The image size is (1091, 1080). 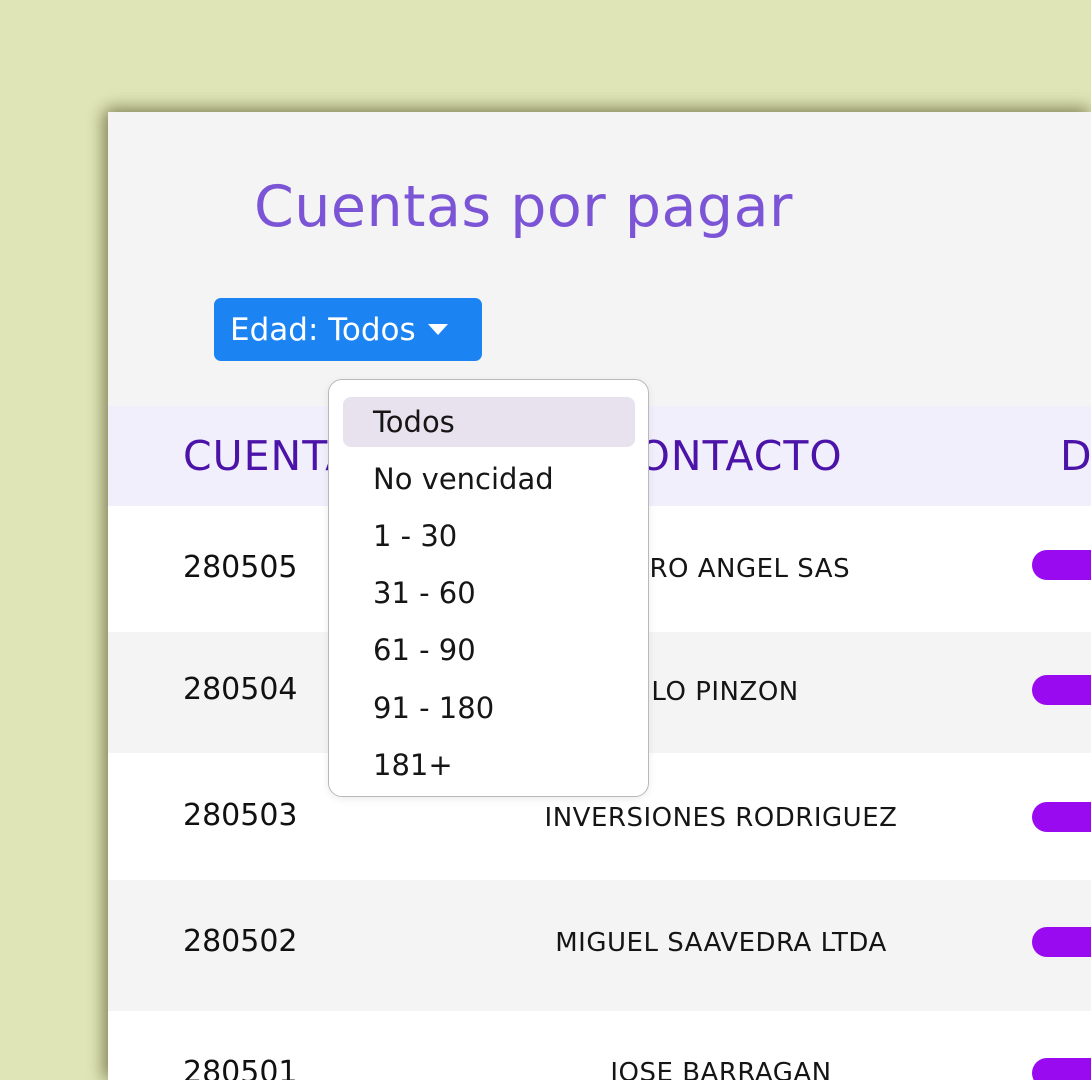 What do you see at coordinates (489, 650) in the screenshot?
I see `age-option-61-90: 61 - 90` at bounding box center [489, 650].